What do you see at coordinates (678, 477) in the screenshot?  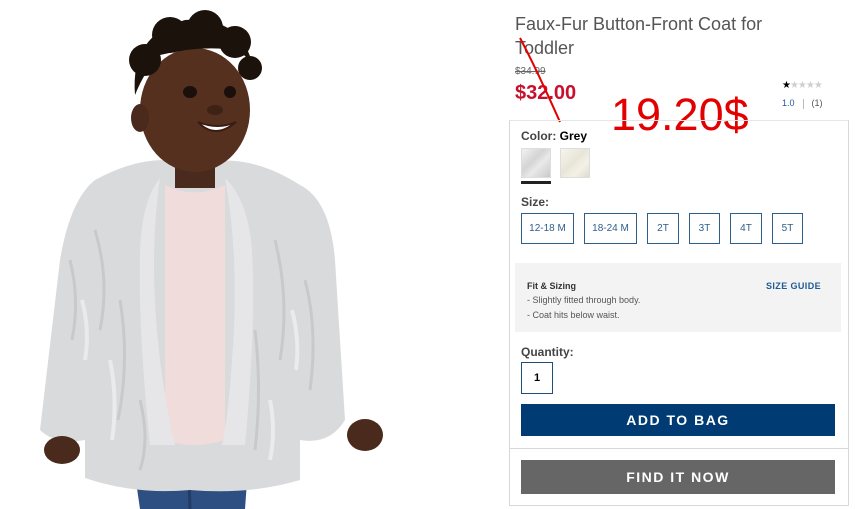 I see `find-it-now-button: FIND IT NOW` at bounding box center [678, 477].